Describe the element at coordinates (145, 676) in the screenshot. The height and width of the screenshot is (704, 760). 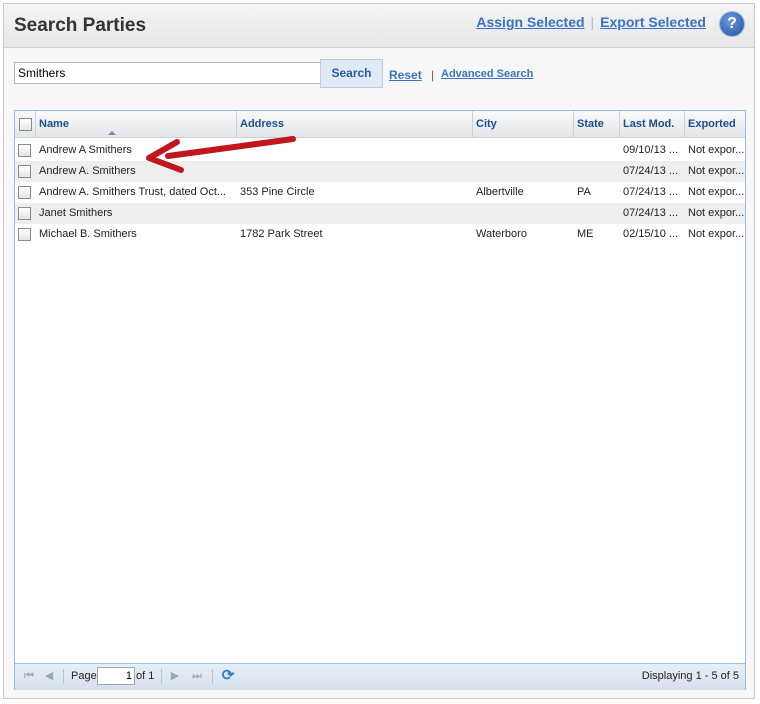
I see `page-count-label: of 1` at that location.